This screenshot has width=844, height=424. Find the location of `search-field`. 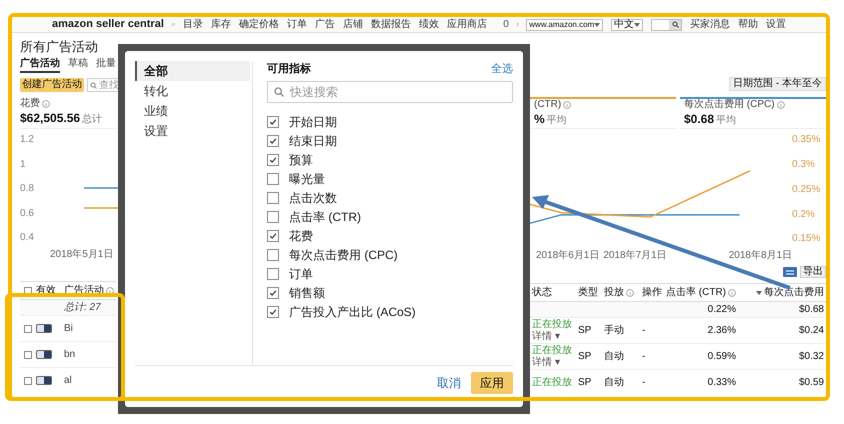

search-field is located at coordinates (666, 24).